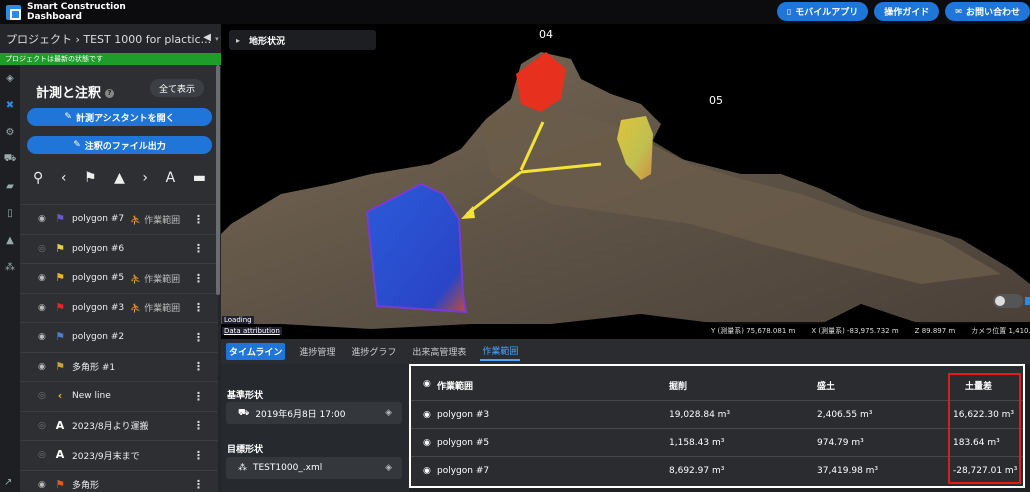 Image resolution: width=1030 pixels, height=492 pixels. I want to click on guide-label: 操作ガイド, so click(907, 13).